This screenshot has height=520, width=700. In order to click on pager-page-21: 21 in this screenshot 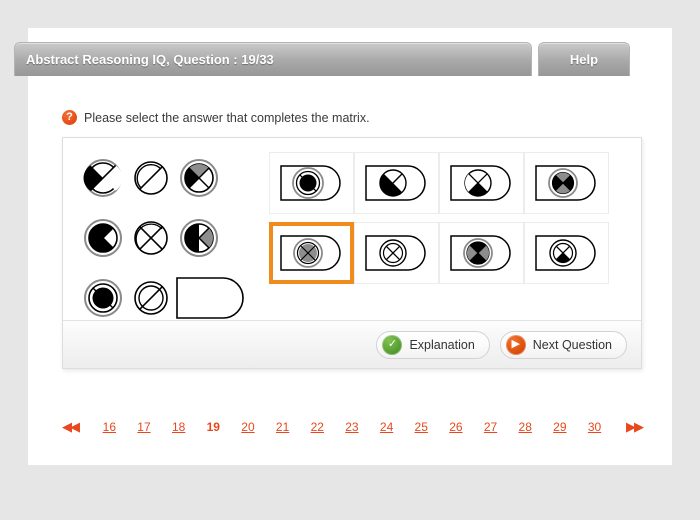, I will do `click(282, 427)`.